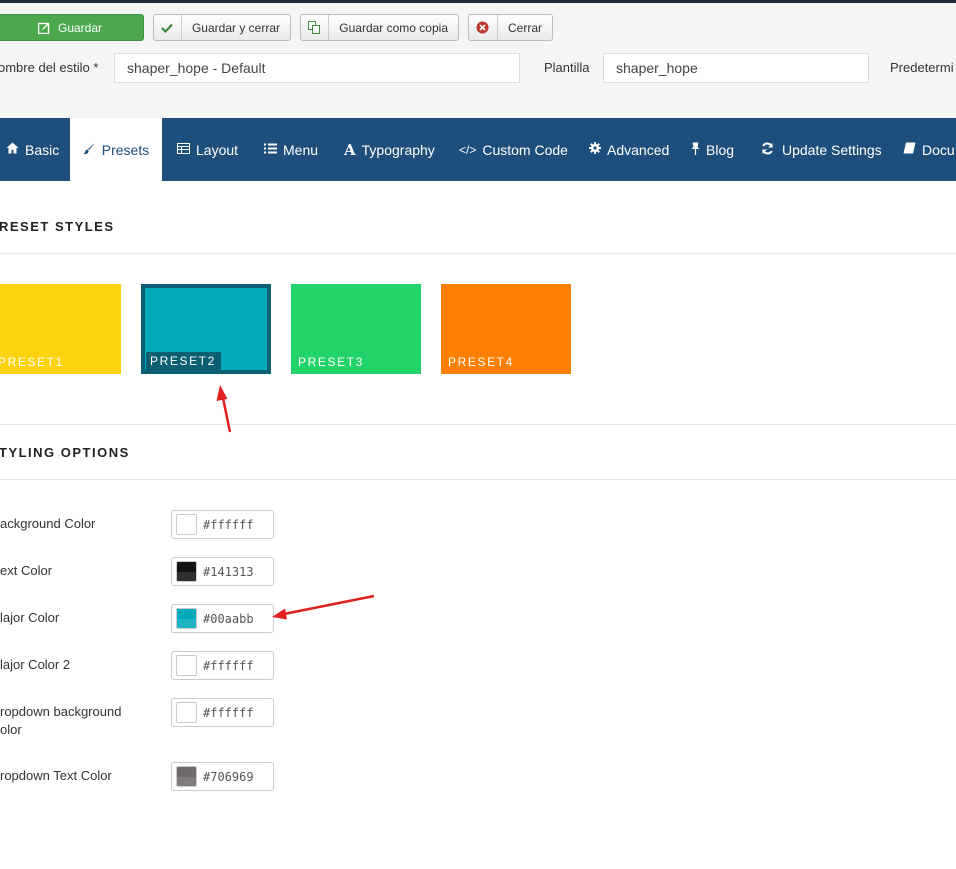 The height and width of the screenshot is (869, 956). What do you see at coordinates (44, 27) in the screenshot?
I see `edit-icon` at bounding box center [44, 27].